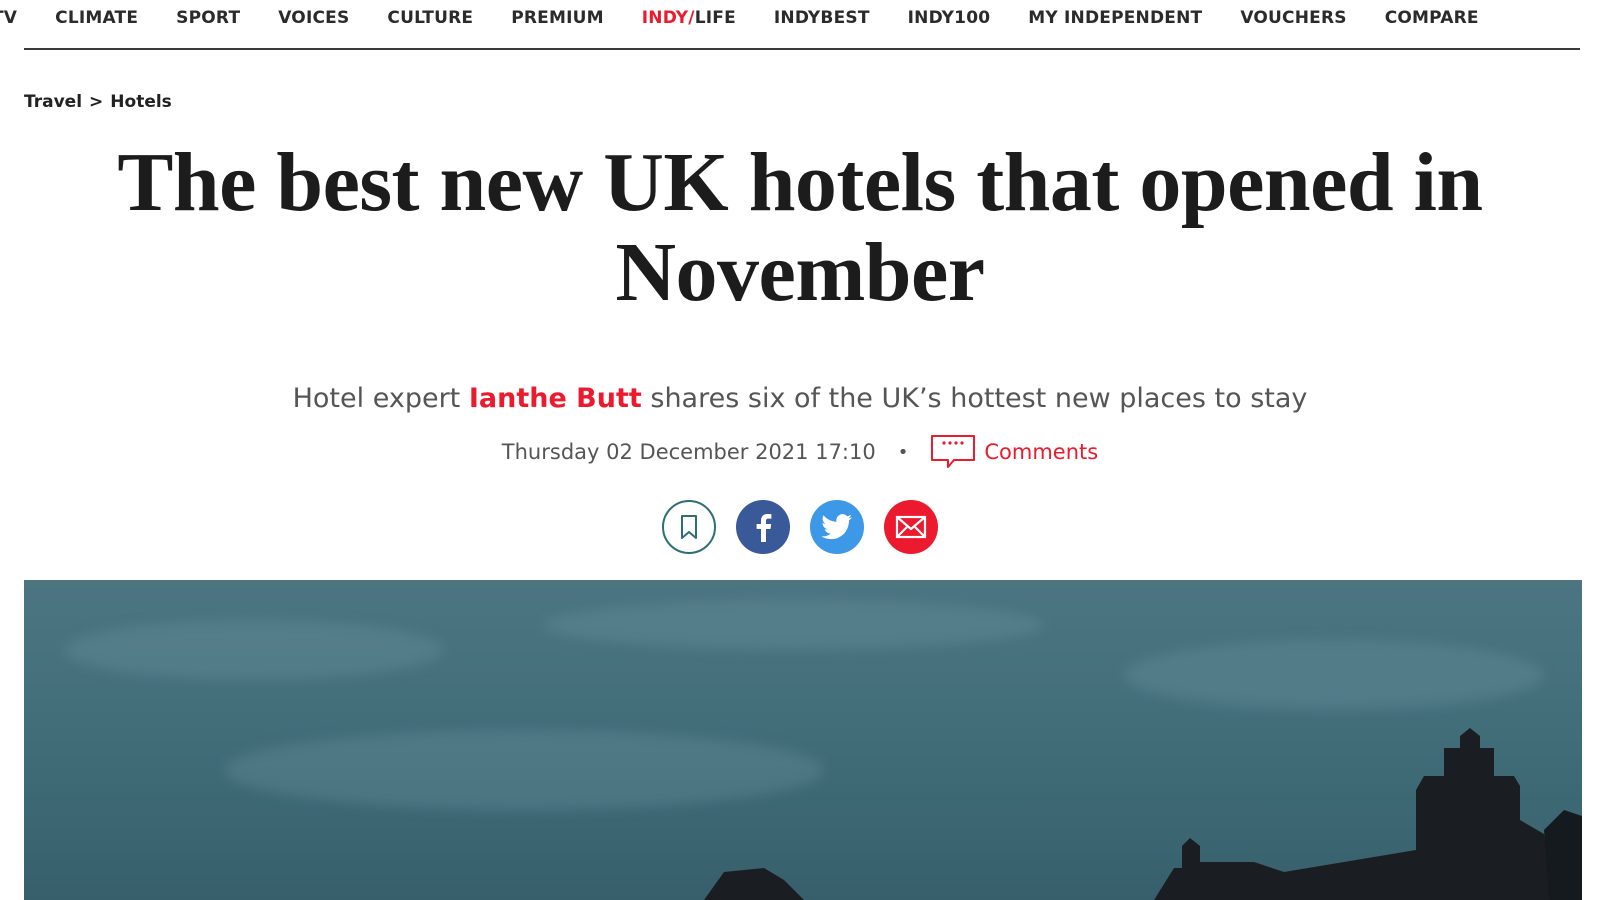 This screenshot has width=1600, height=900. I want to click on facebook-share-button, so click(763, 527).